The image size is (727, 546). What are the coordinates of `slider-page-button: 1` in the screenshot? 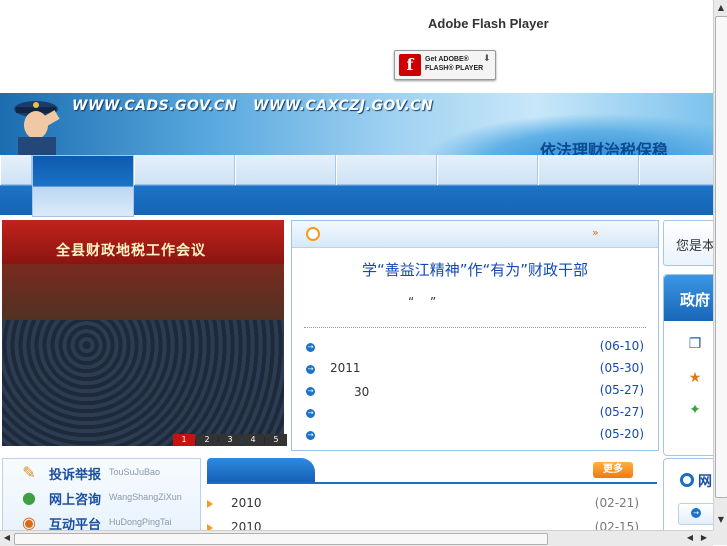 It's located at (184, 440).